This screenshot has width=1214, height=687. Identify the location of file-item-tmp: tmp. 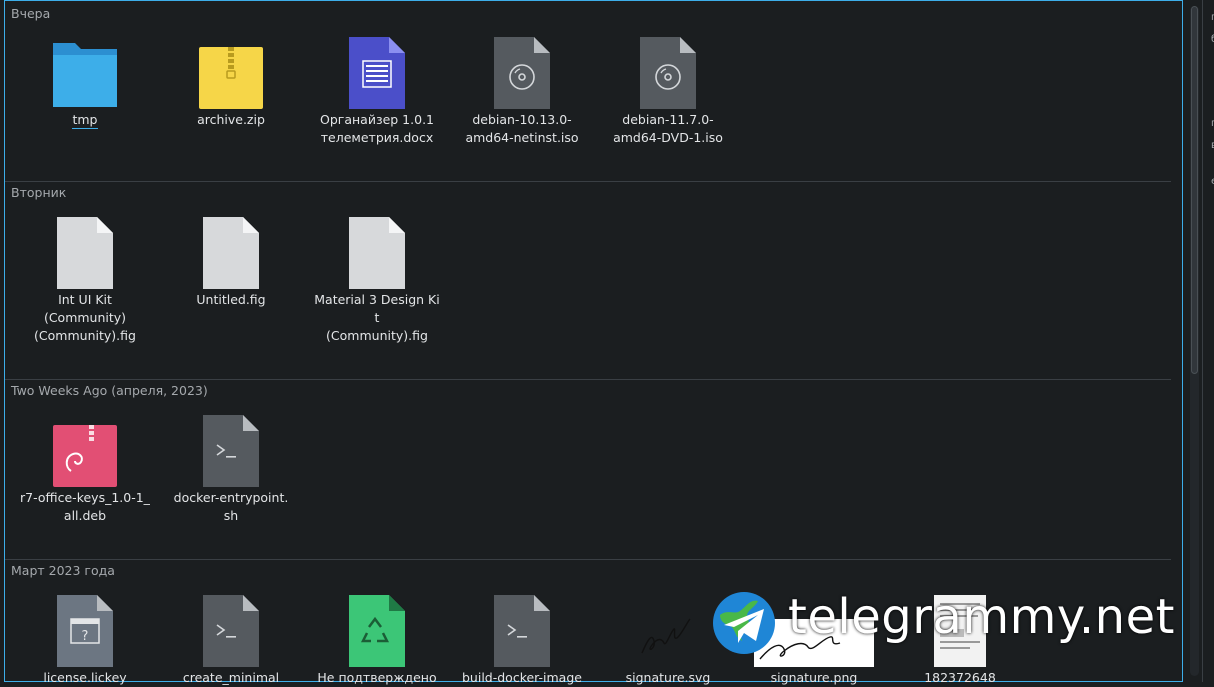
(85, 80).